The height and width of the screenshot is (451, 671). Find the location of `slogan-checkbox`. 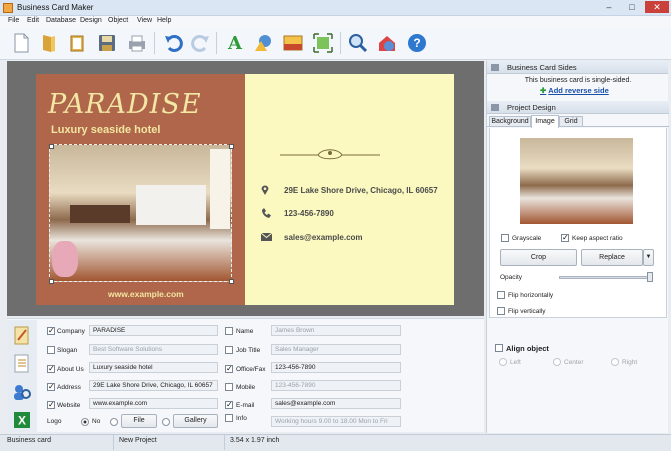

slogan-checkbox is located at coordinates (51, 350).